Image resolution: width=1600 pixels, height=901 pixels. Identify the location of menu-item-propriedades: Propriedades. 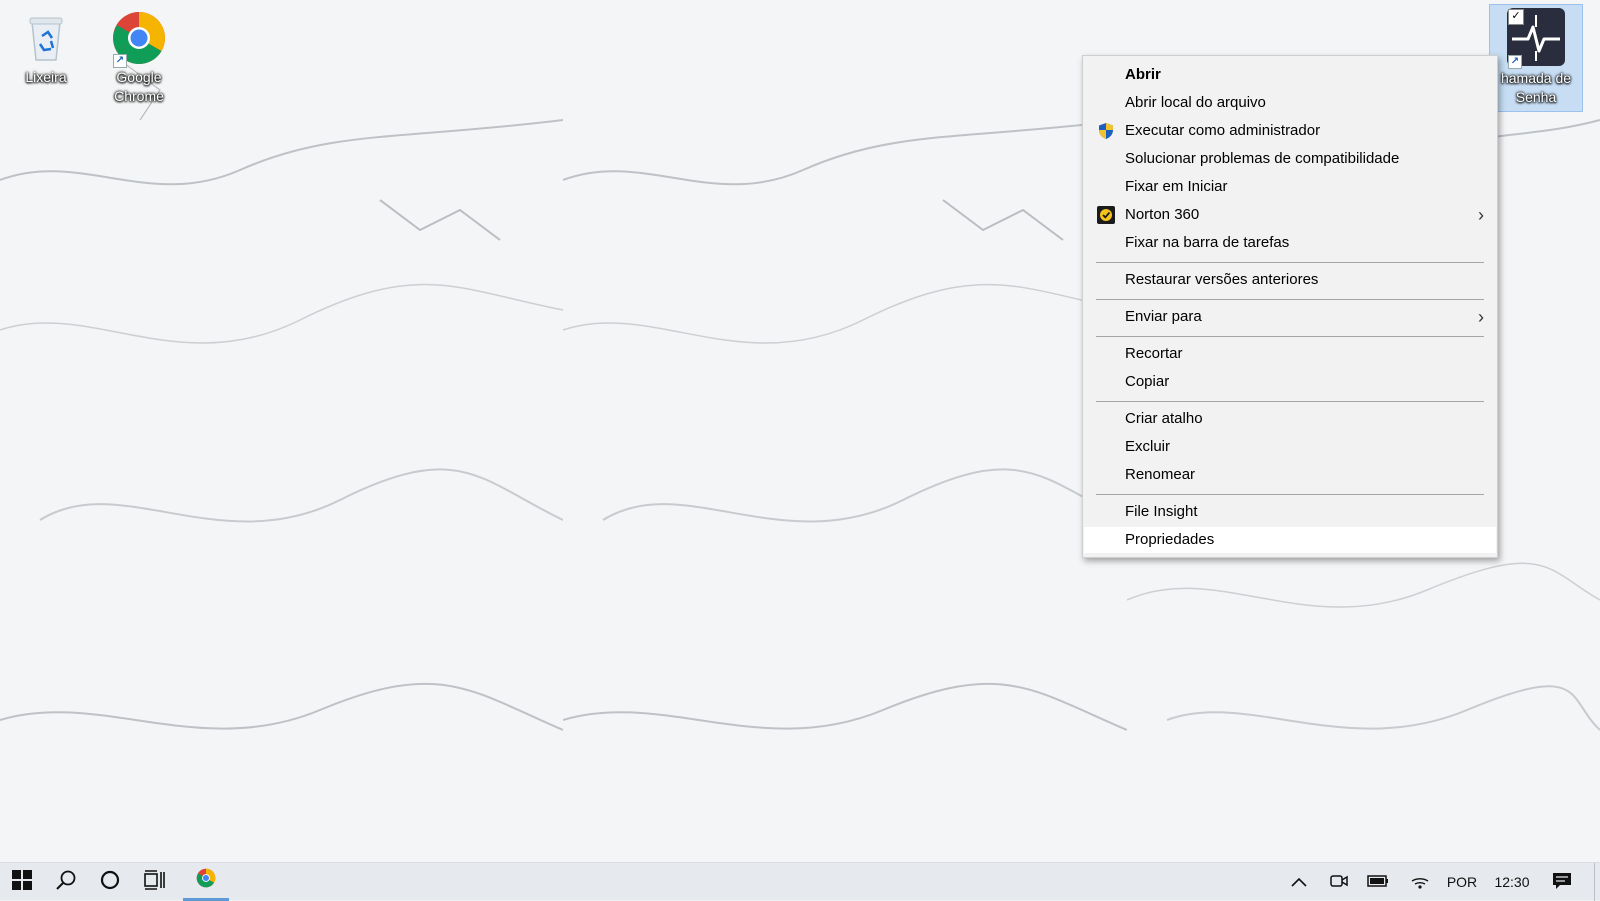
(1290, 540).